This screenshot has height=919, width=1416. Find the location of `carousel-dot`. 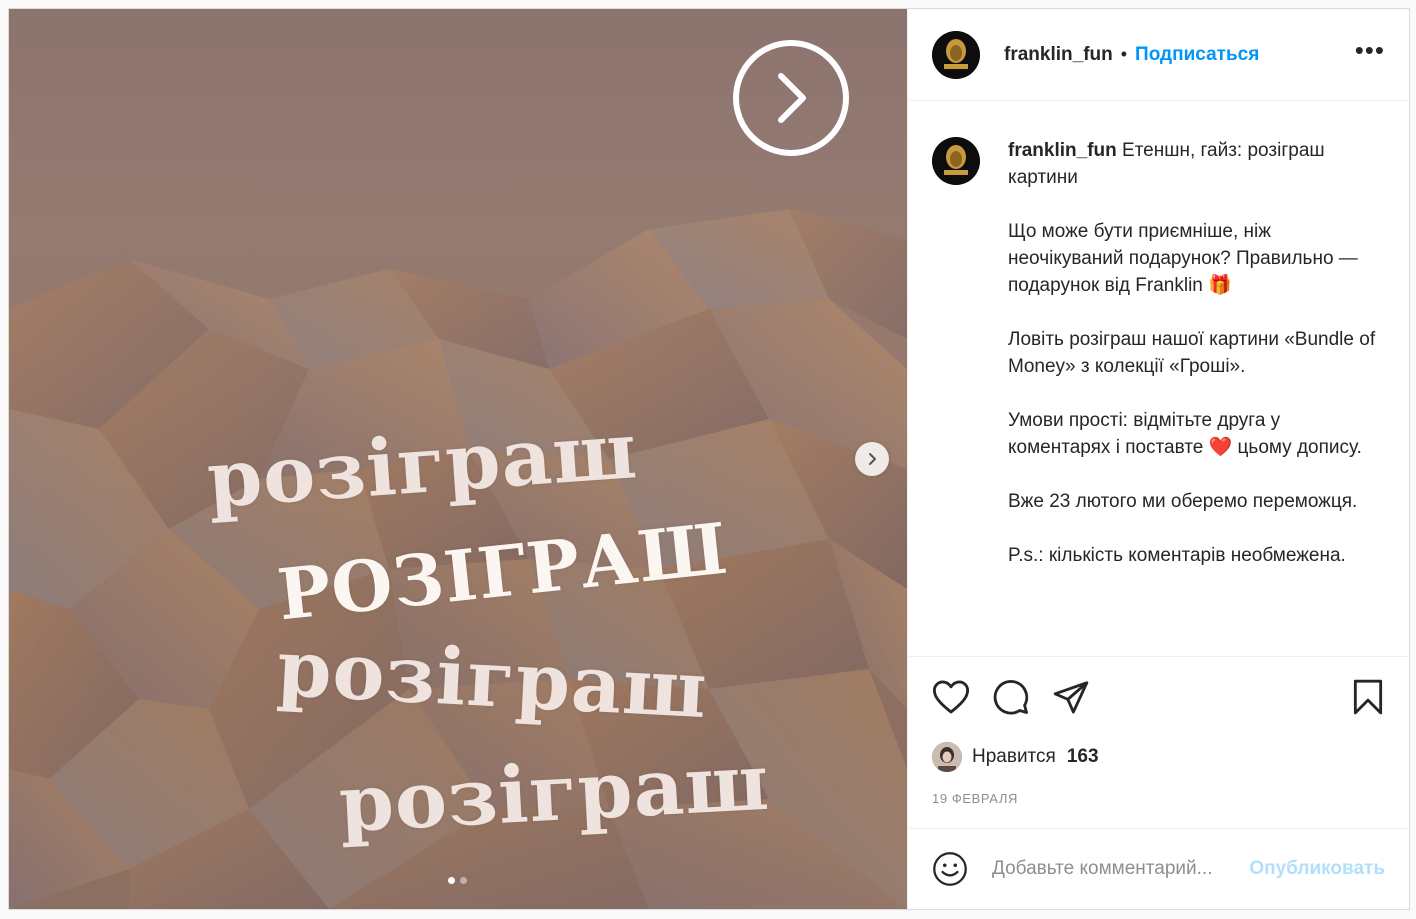

carousel-dot is located at coordinates (463, 880).